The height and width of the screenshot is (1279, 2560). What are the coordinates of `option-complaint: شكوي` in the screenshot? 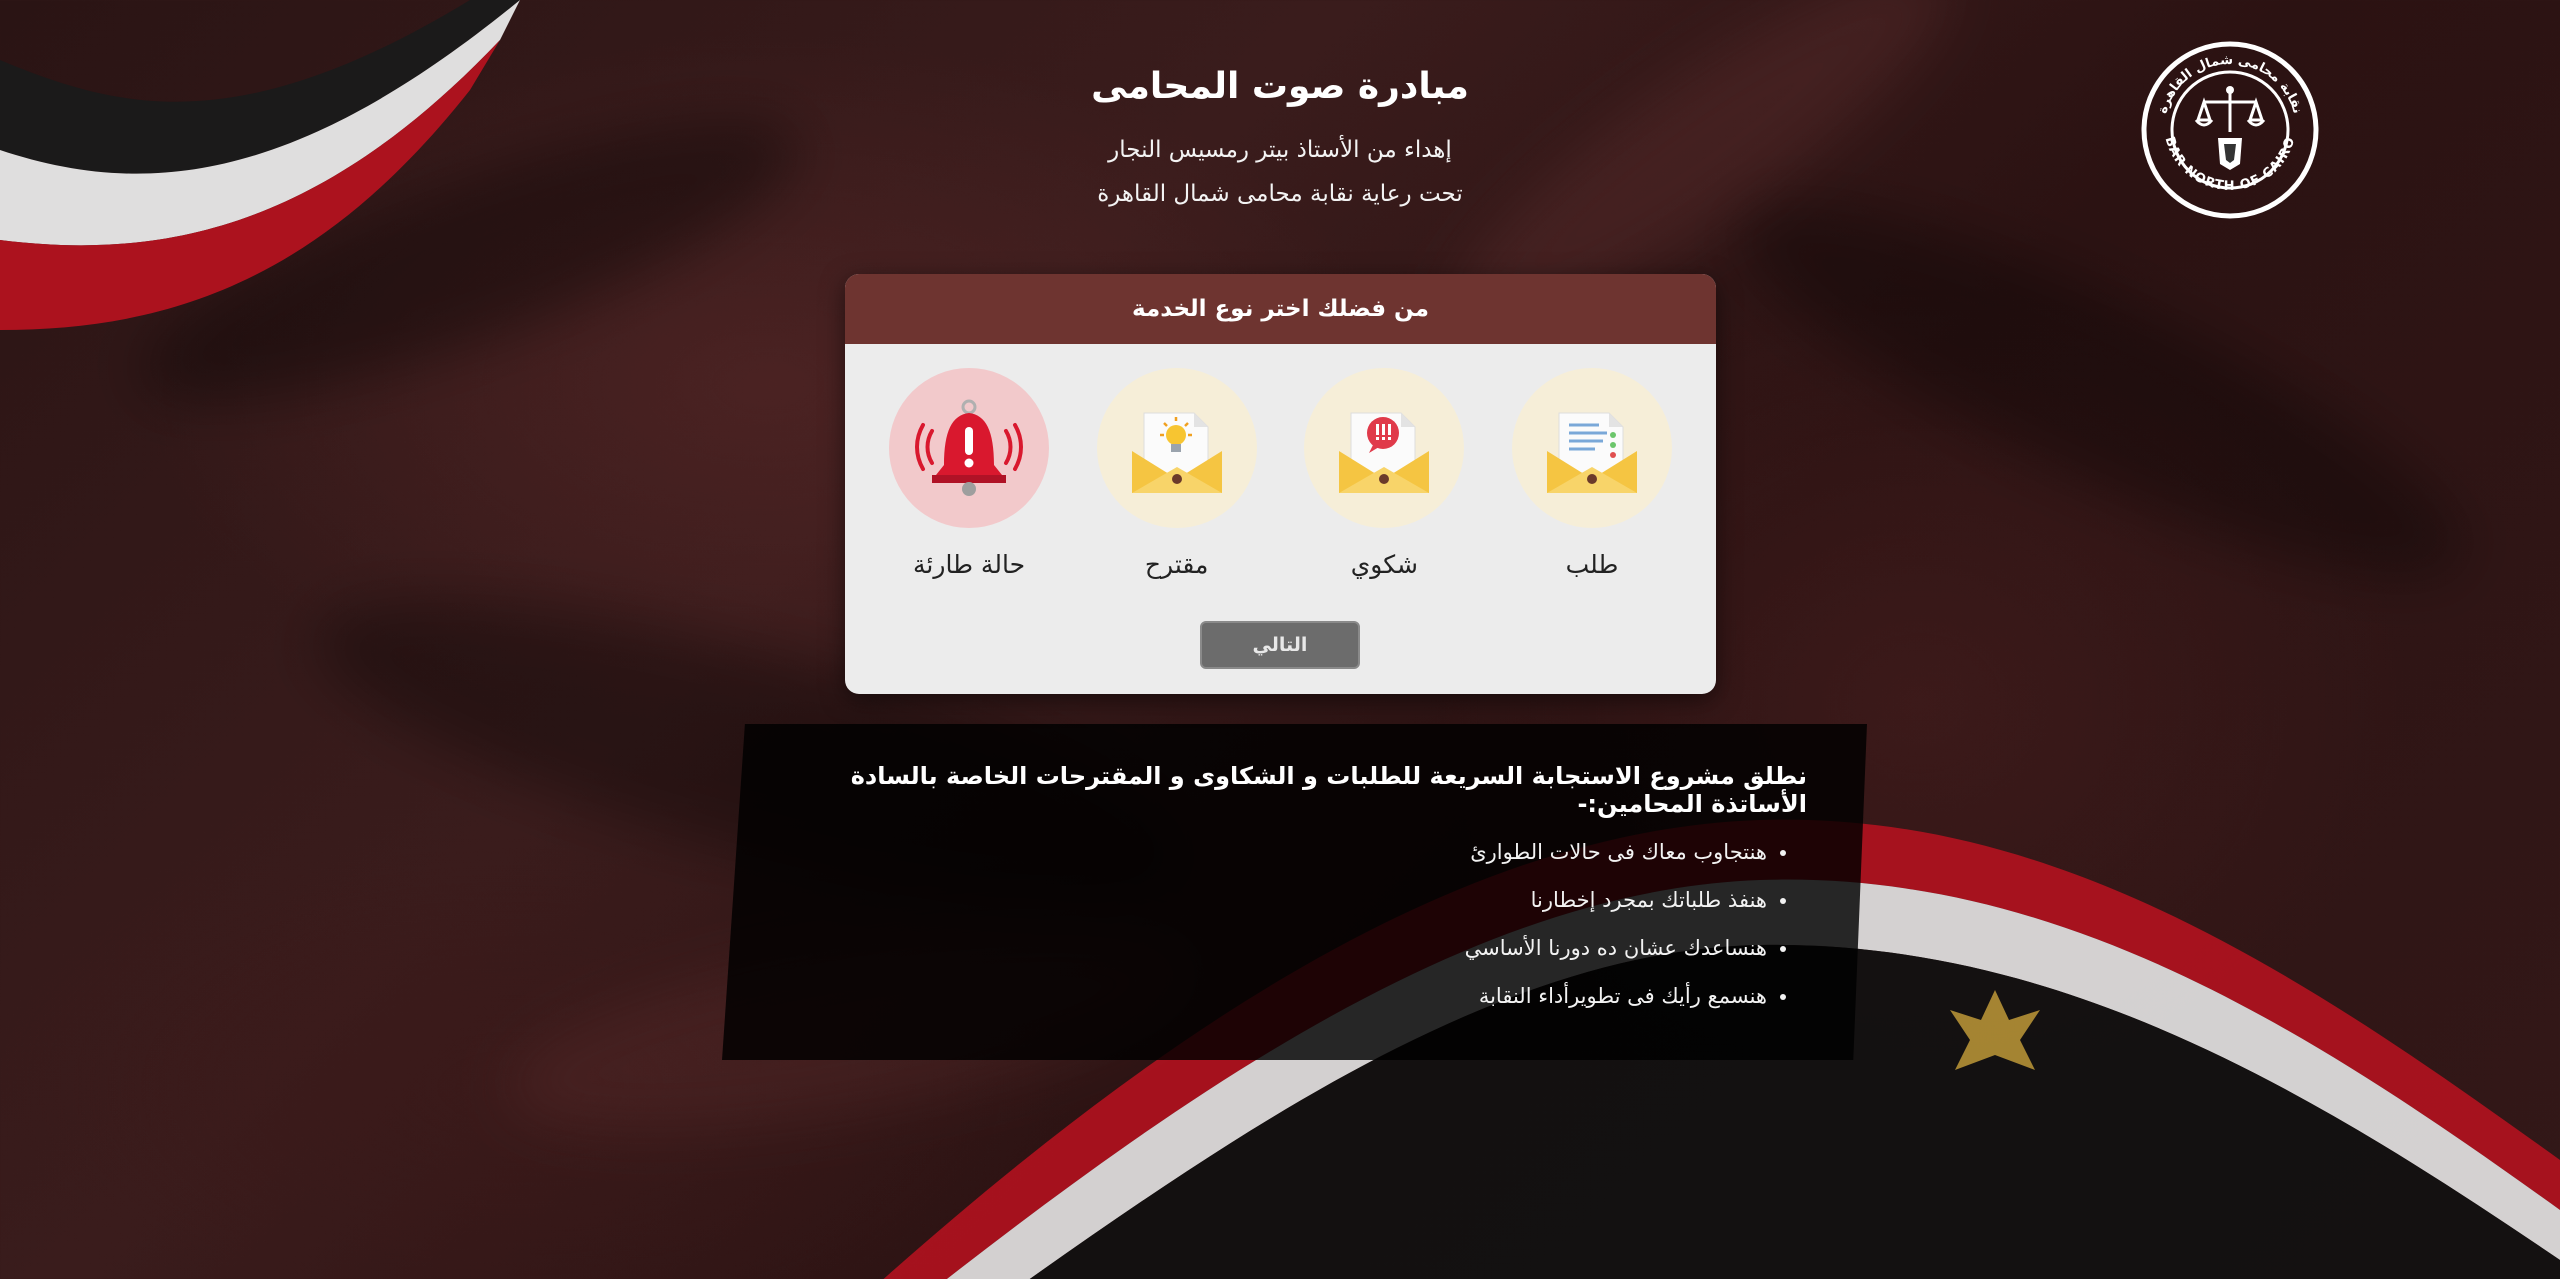 It's located at (1384, 473).